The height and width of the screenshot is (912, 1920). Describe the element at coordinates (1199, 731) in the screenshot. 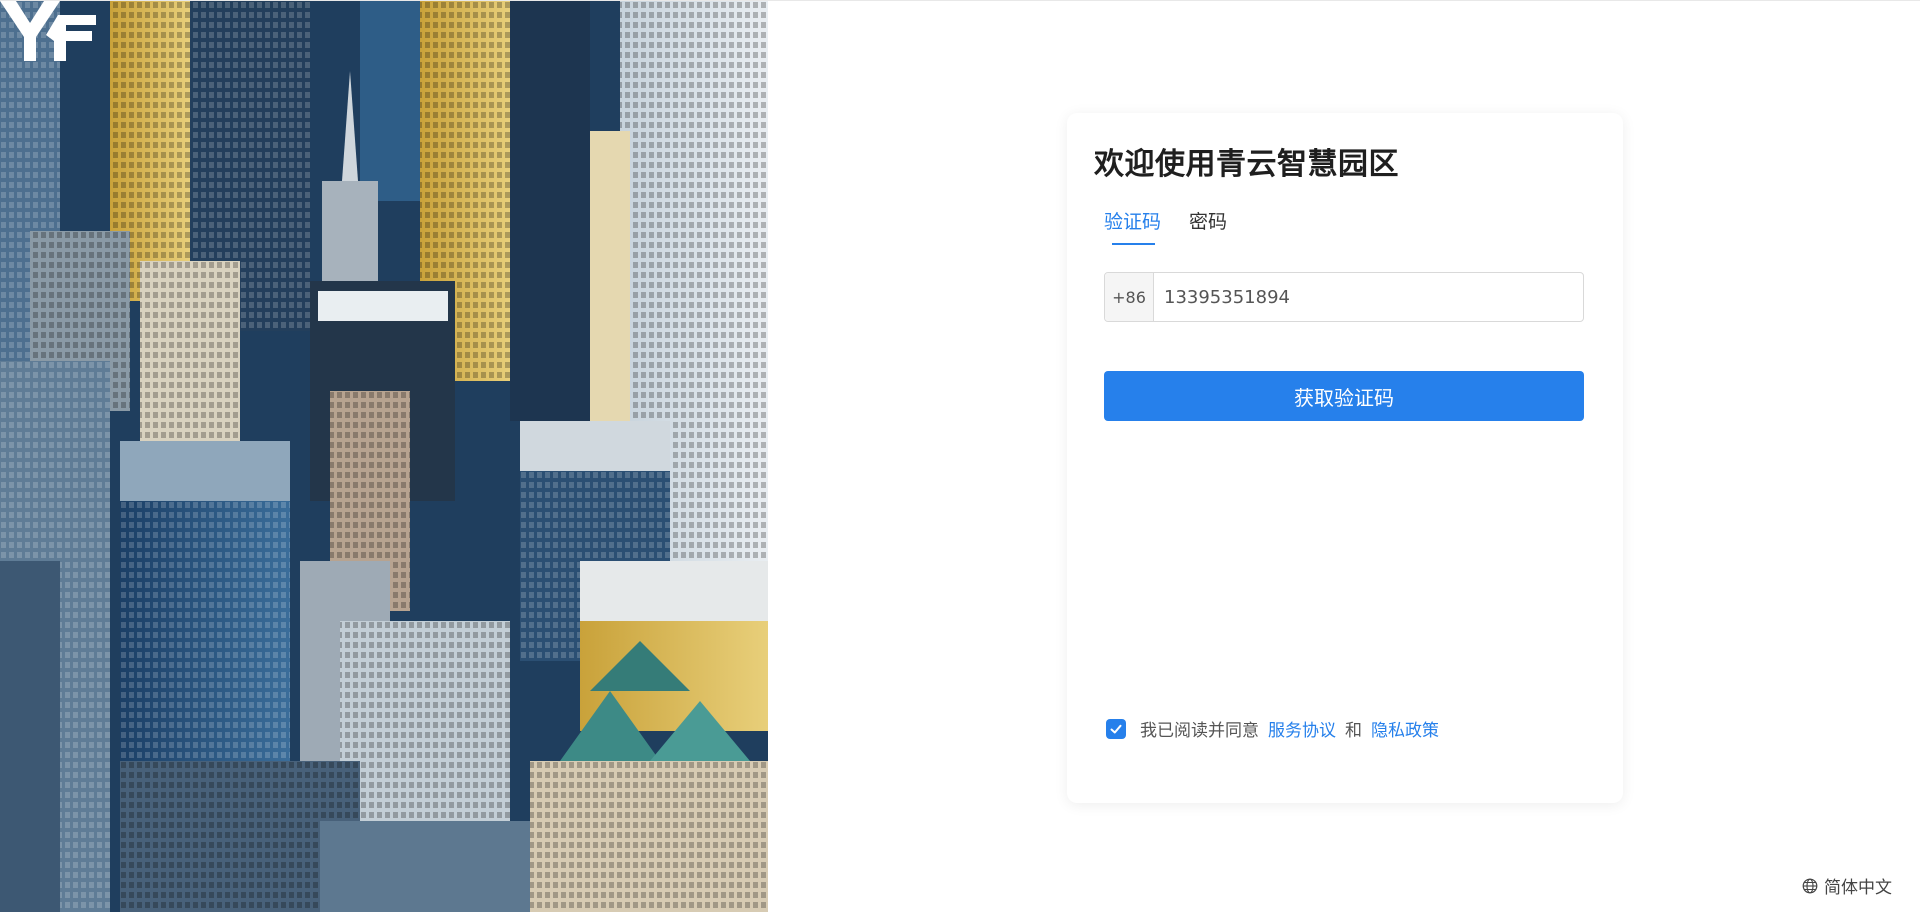

I see `agreement-text: 我已阅读并同意` at that location.